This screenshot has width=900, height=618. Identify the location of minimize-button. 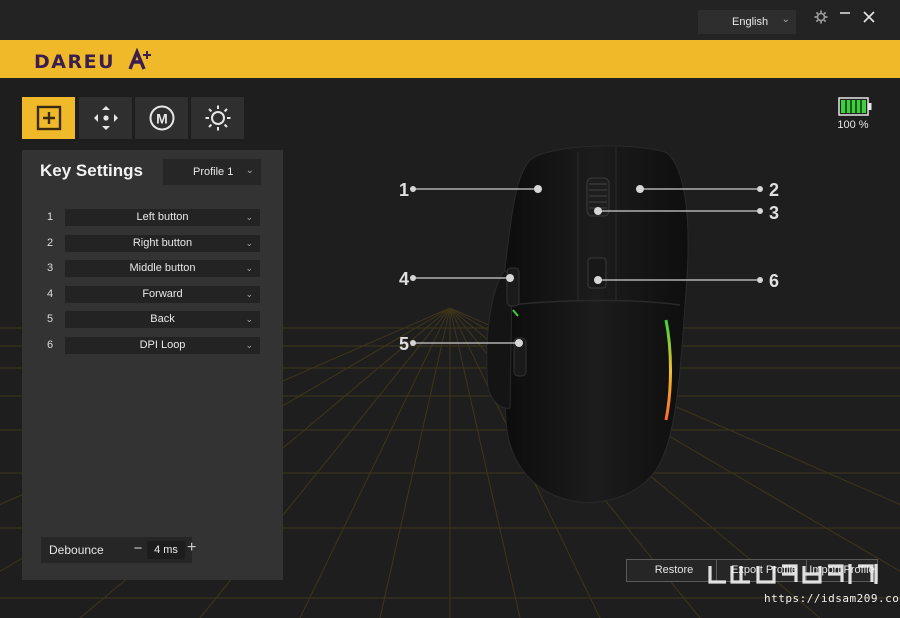
(845, 15).